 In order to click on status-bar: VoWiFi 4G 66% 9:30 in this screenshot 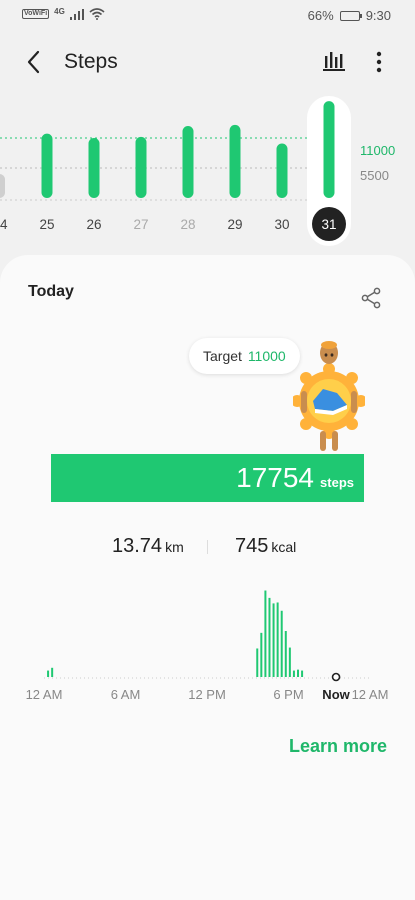, I will do `click(207, 16)`.